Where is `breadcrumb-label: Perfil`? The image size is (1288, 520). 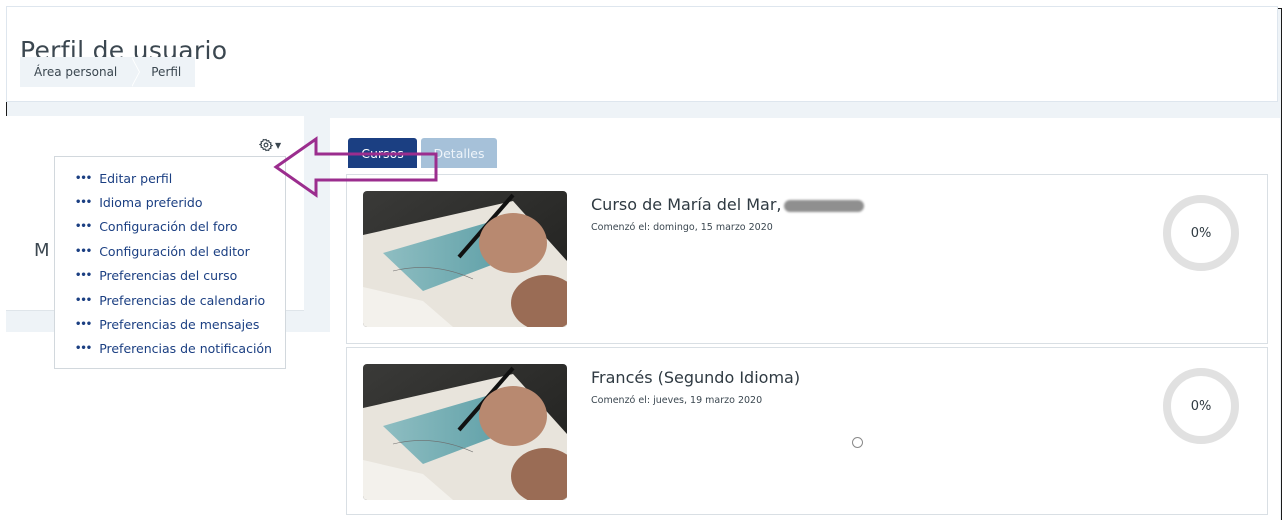 breadcrumb-label: Perfil is located at coordinates (166, 72).